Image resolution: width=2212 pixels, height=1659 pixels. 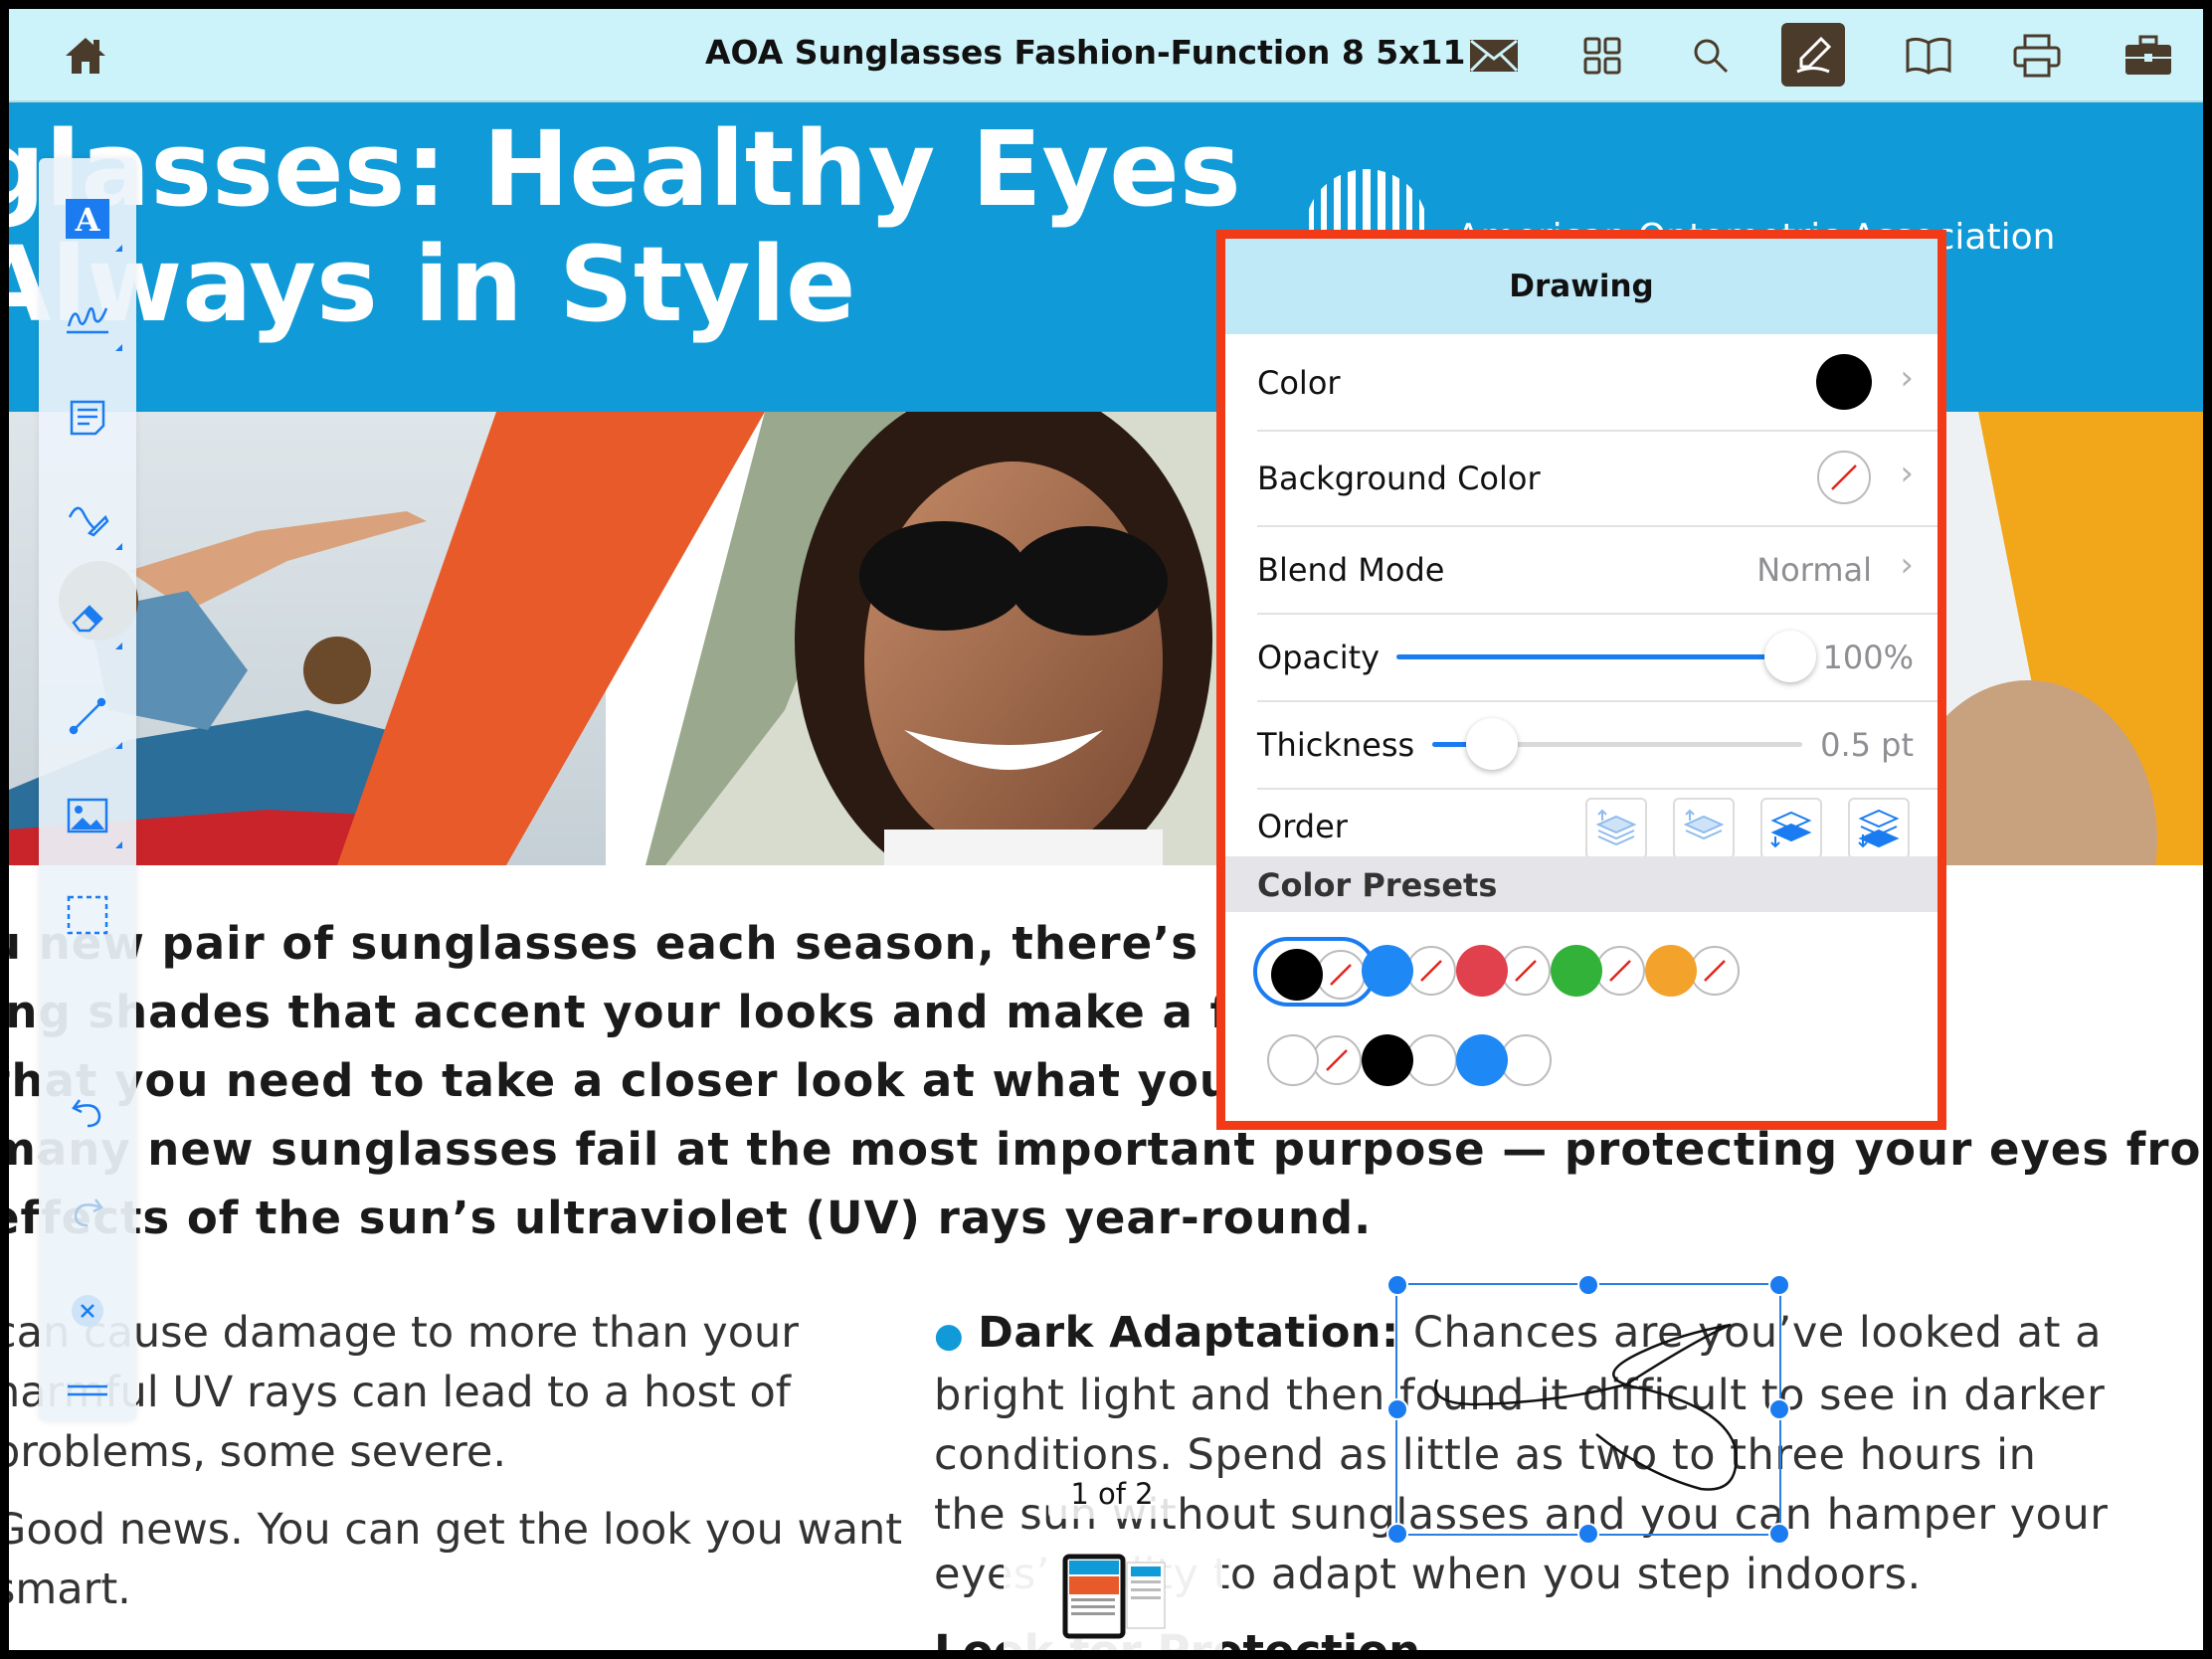 What do you see at coordinates (1867, 745) in the screenshot?
I see `thickness-value: 0.5 pt` at bounding box center [1867, 745].